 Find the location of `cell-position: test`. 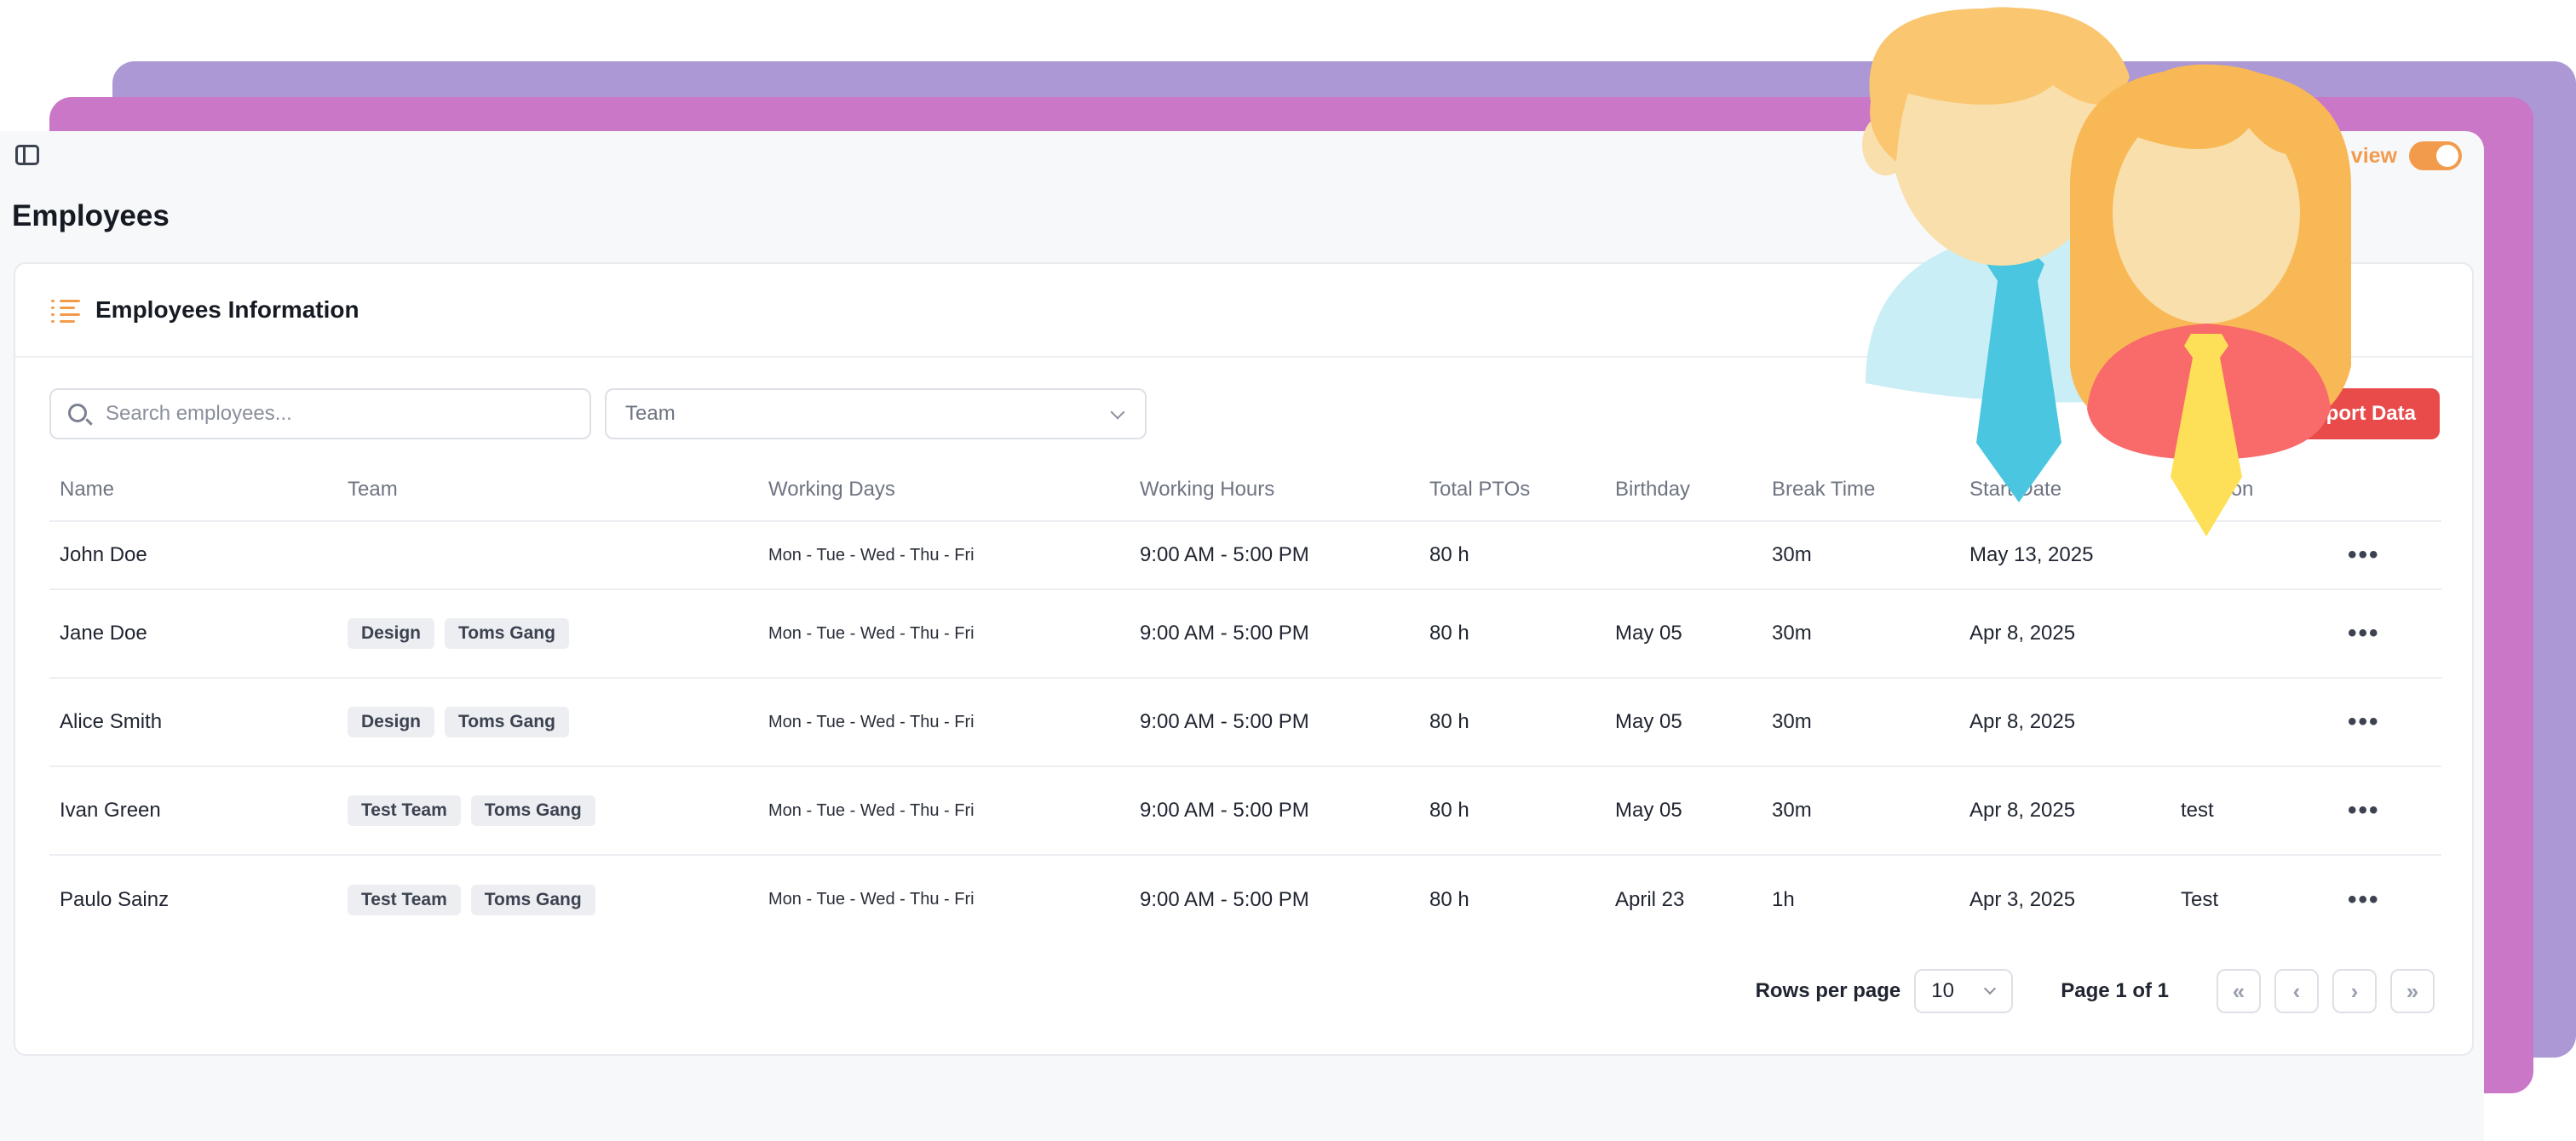

cell-position: test is located at coordinates (2254, 811).